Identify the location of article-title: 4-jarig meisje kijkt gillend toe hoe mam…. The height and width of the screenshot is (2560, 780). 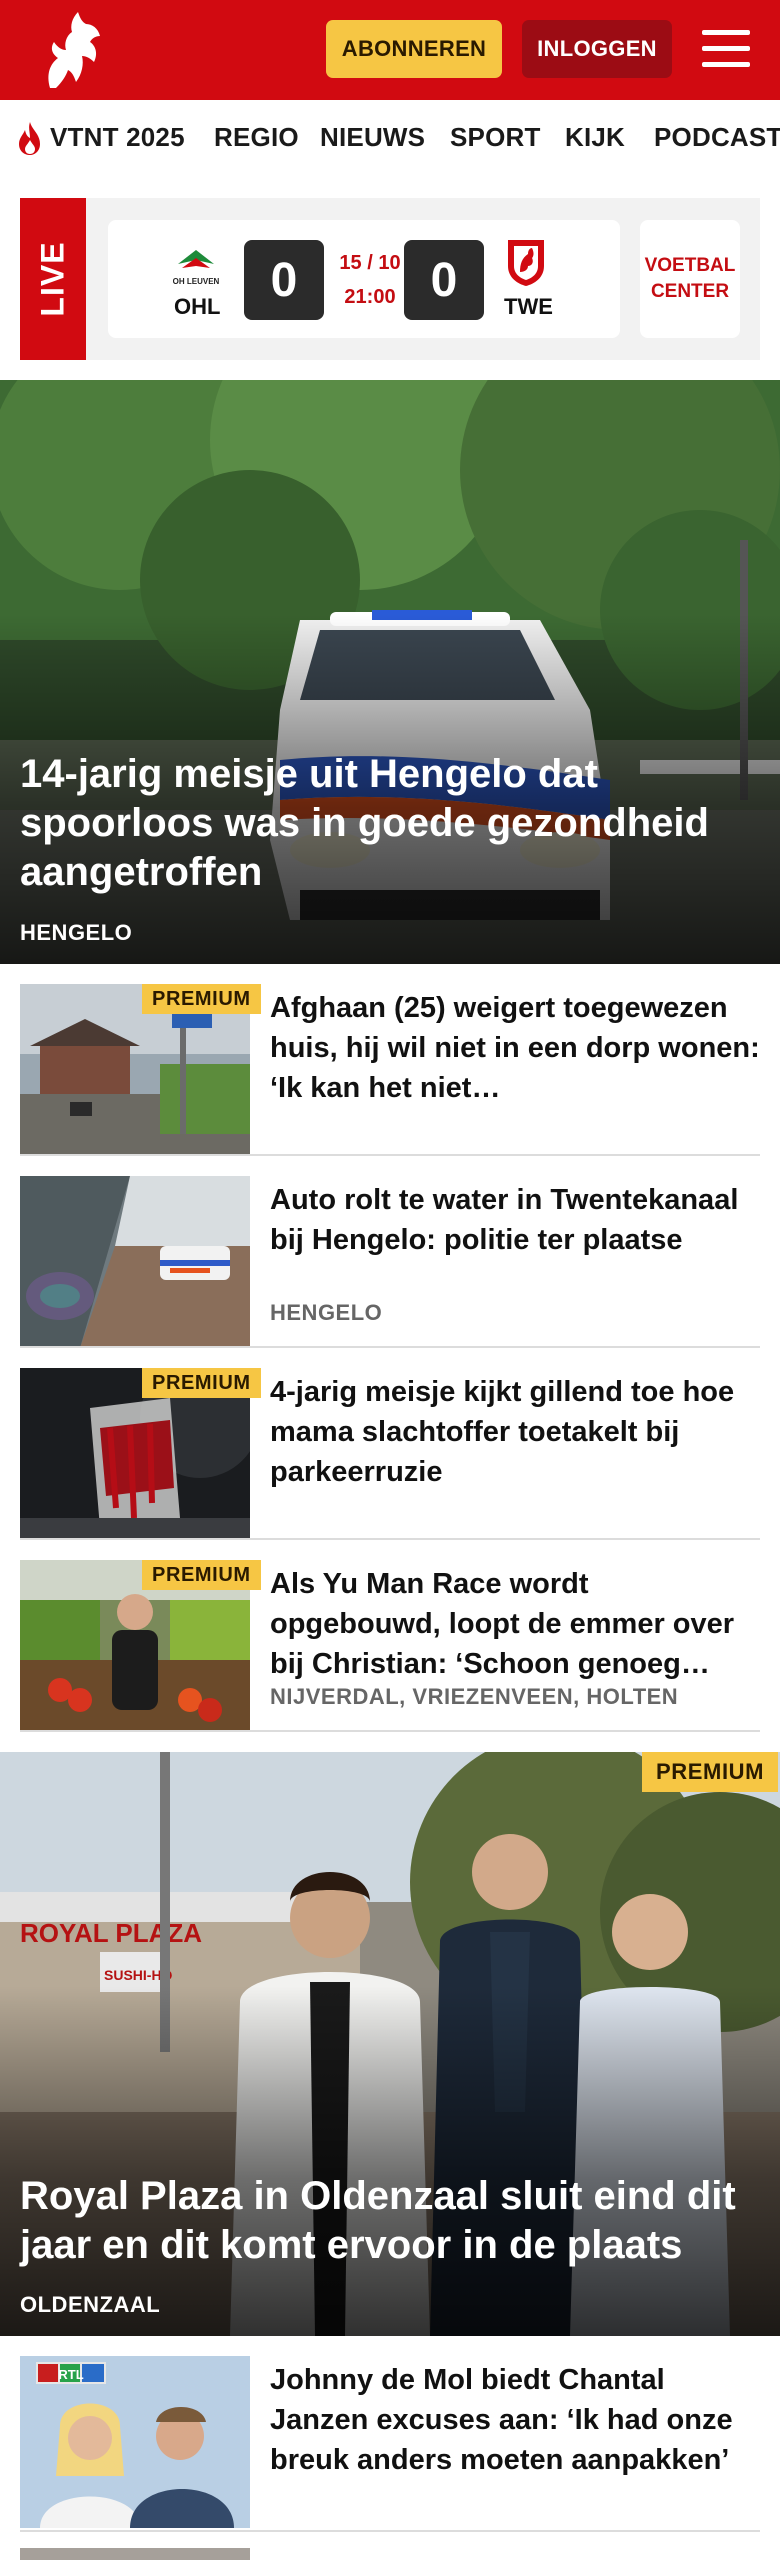
(515, 1432).